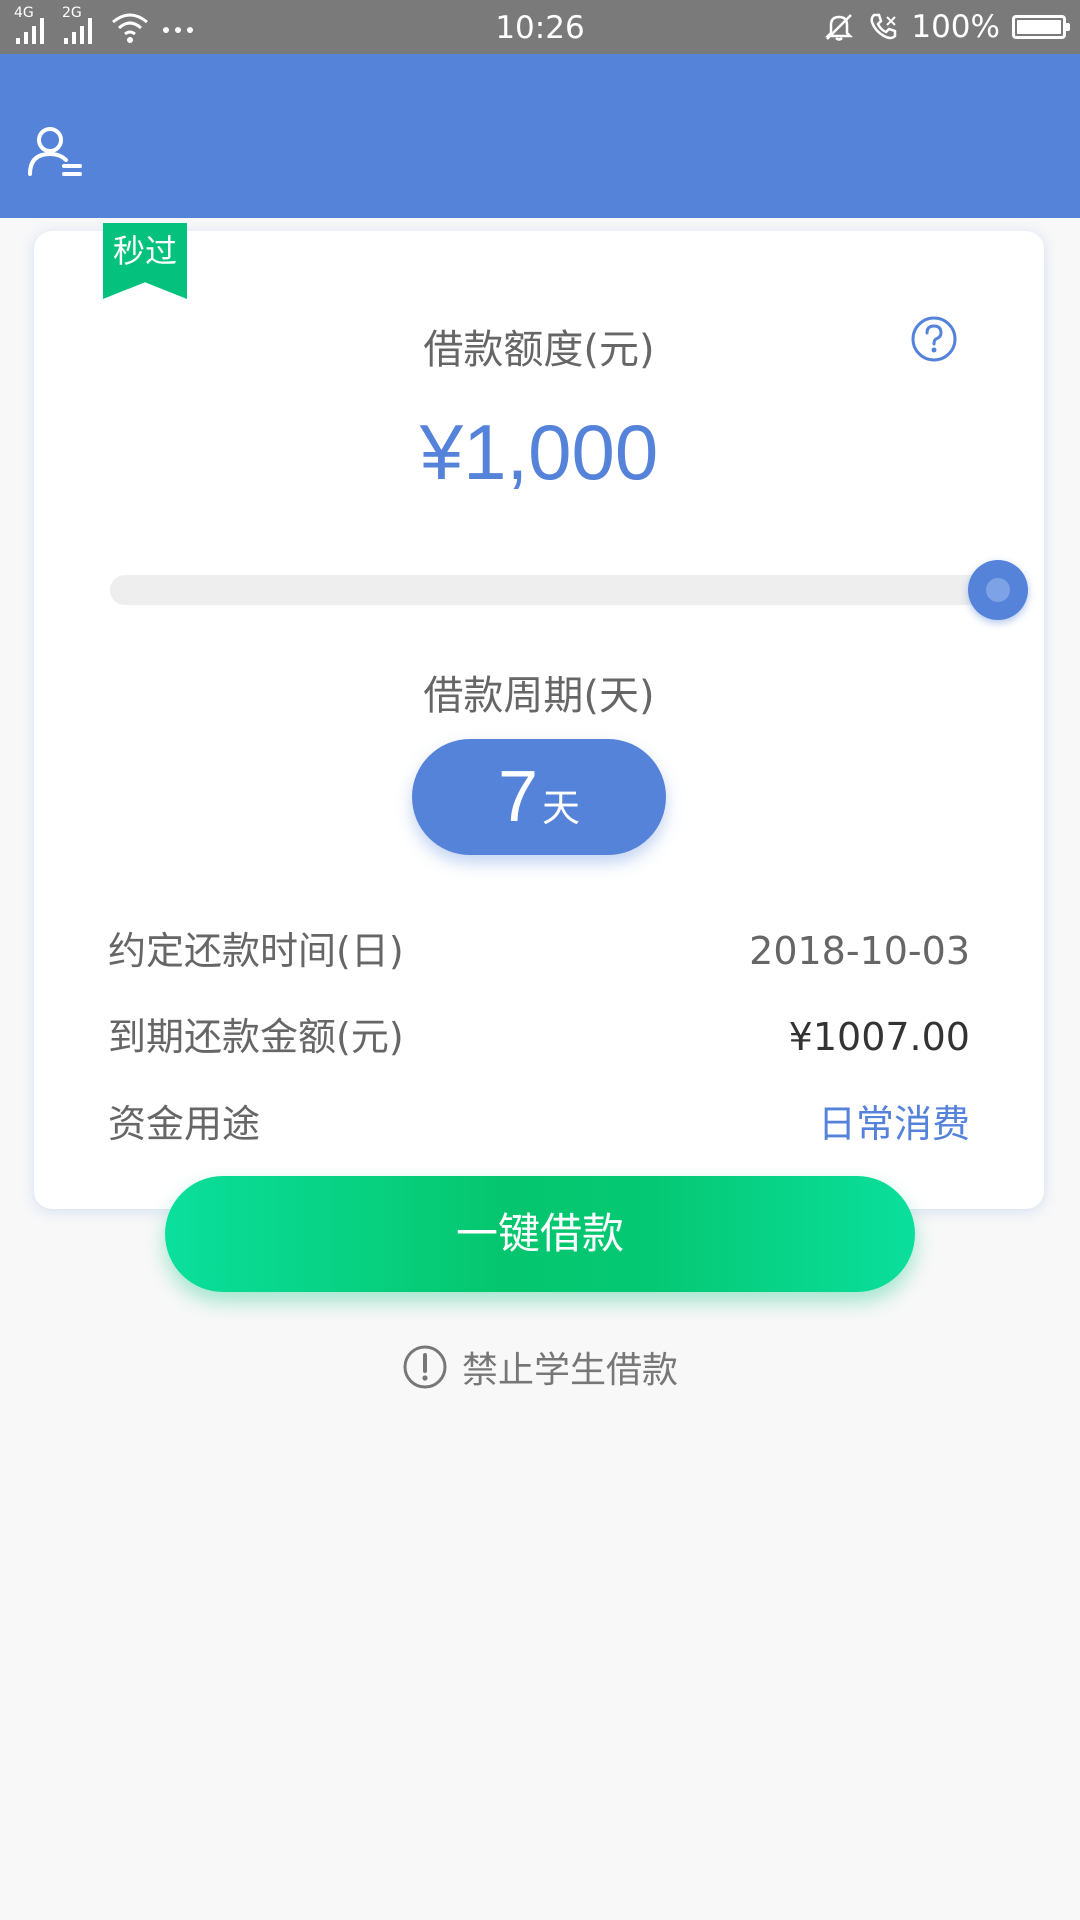 The image size is (1080, 1920). Describe the element at coordinates (540, 136) in the screenshot. I see `app-header` at that location.